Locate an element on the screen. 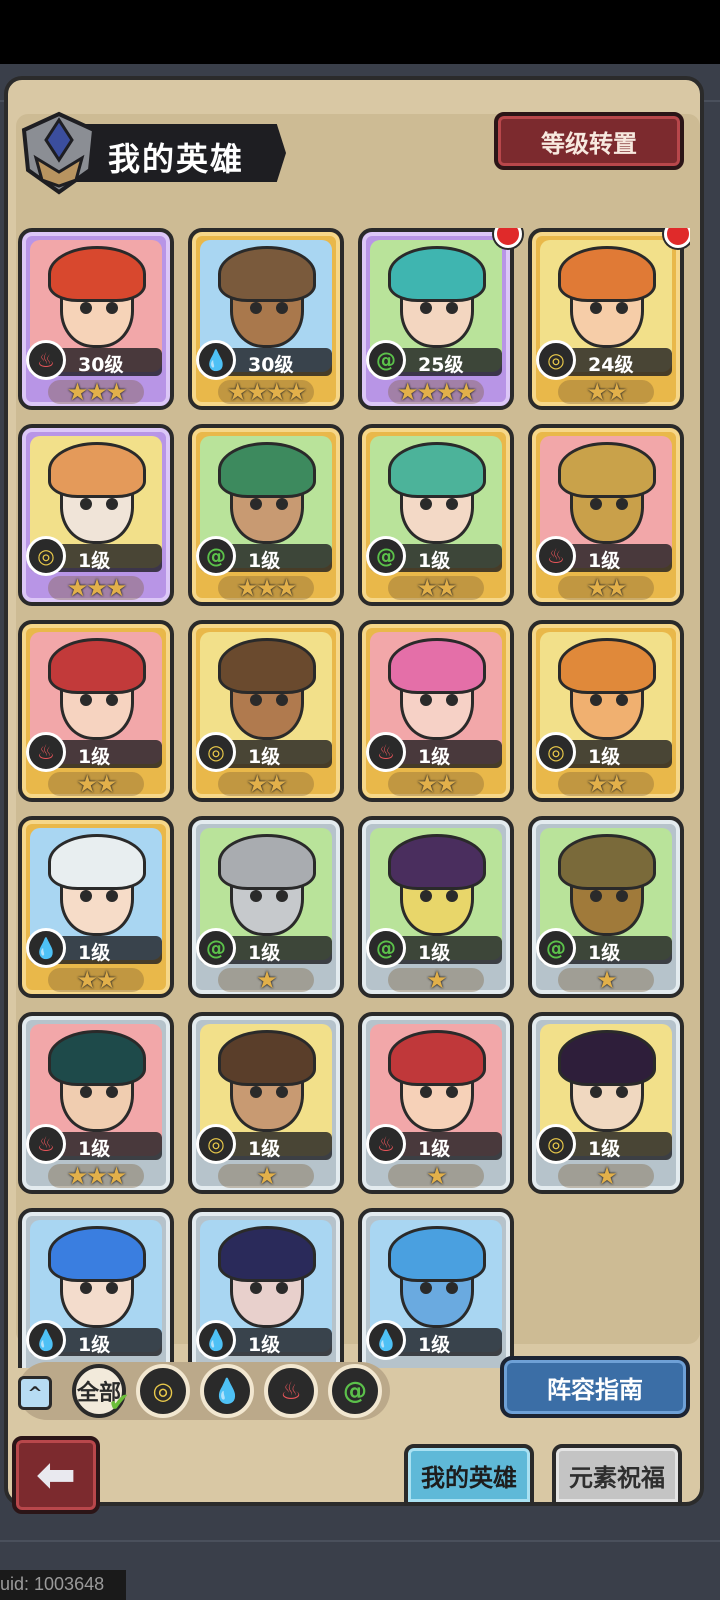 This screenshot has height=1600, width=720. back-button: ⬅ is located at coordinates (56, 1475).